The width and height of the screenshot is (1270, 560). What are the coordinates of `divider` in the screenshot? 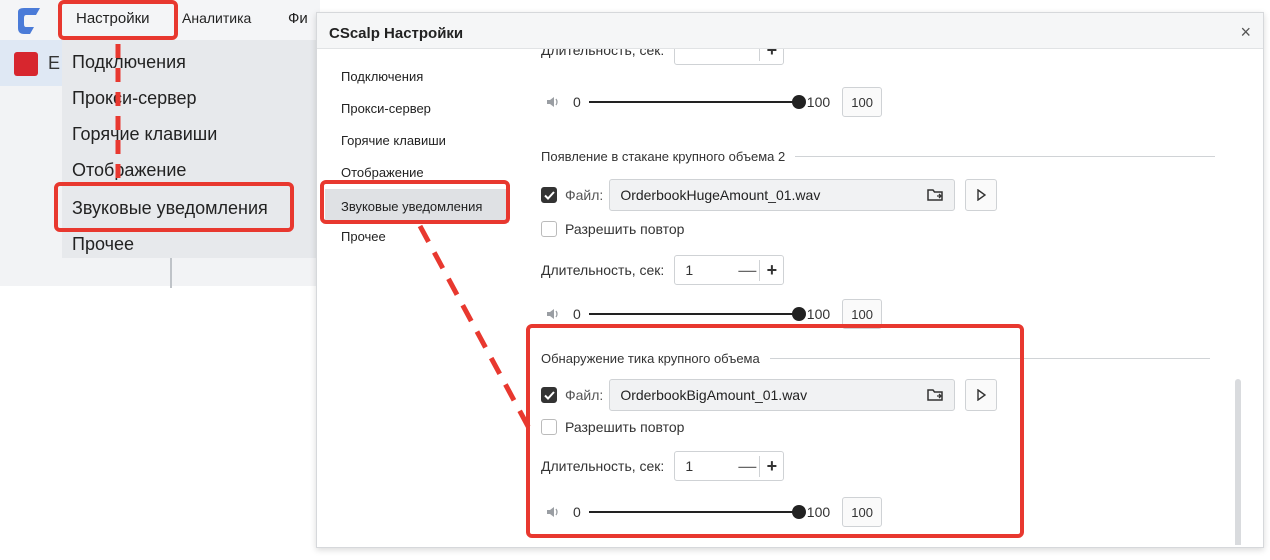 It's located at (171, 272).